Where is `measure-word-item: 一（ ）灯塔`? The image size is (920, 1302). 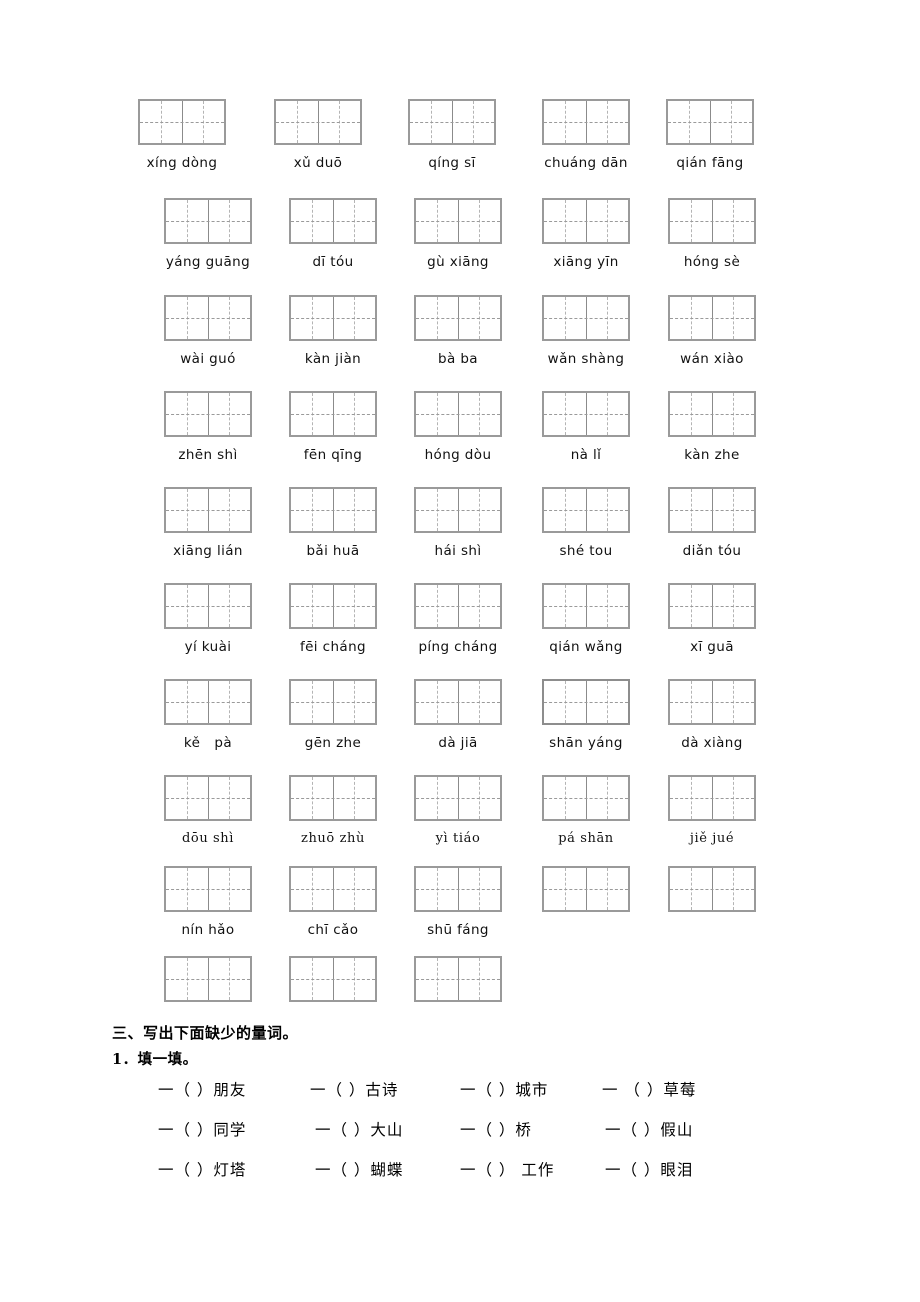 measure-word-item: 一（ ）灯塔 is located at coordinates (202, 1170).